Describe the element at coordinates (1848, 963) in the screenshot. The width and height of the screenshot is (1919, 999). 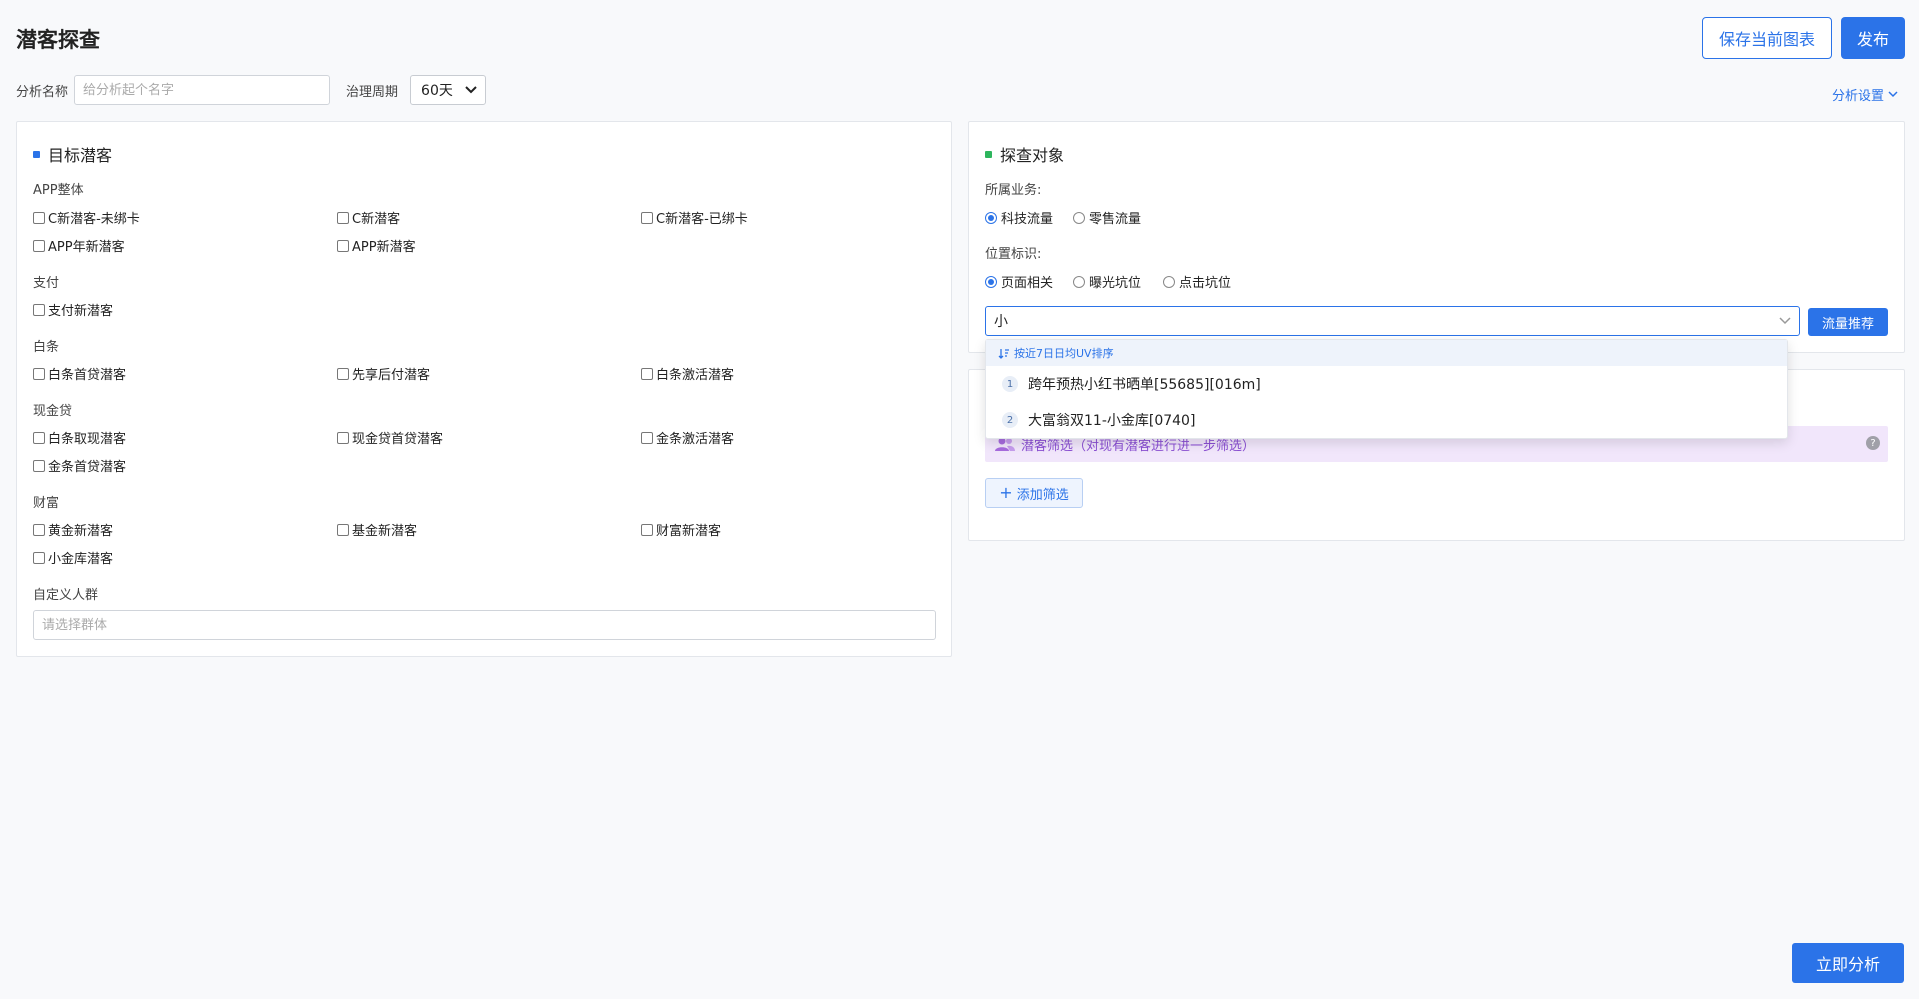
I see `analyze-now-button: 立即分析` at that location.